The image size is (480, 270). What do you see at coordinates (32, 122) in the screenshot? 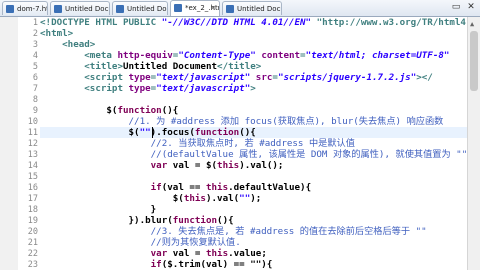
I see `line-number: 10` at bounding box center [32, 122].